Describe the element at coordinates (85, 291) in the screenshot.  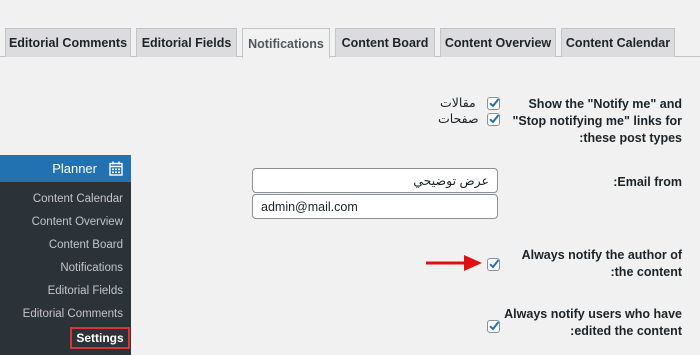
I see `sidebar-item-editorial-fields: Editorial Fields` at that location.